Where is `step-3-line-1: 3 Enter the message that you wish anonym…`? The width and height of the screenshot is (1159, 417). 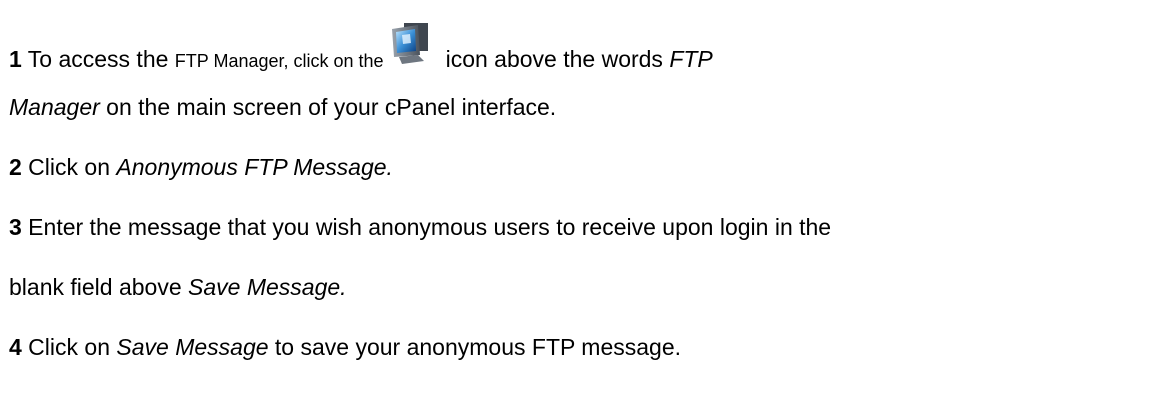
step-3-line-1: 3 Enter the message that you wish anonym… is located at coordinates (420, 227).